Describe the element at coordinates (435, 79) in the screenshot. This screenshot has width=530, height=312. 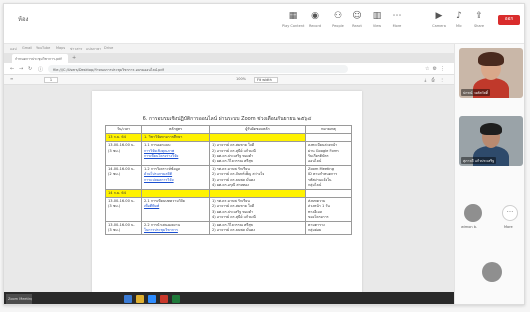
I see `pdf-tools-icon: ⤓ ⎙ ⋮` at that location.